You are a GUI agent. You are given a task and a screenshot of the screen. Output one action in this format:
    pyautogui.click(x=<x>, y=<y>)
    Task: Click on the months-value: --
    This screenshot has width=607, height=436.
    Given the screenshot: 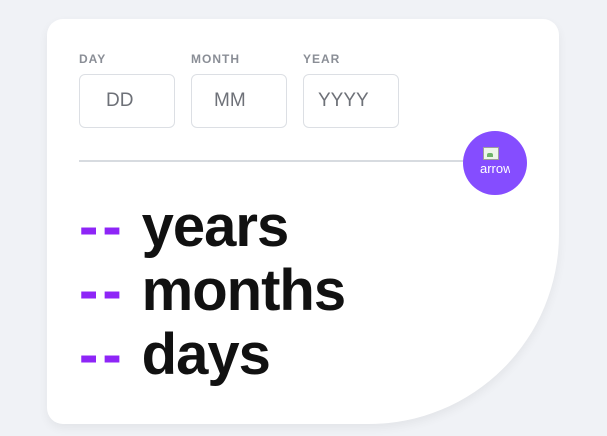 What is the action you would take?
    pyautogui.click(x=102, y=290)
    